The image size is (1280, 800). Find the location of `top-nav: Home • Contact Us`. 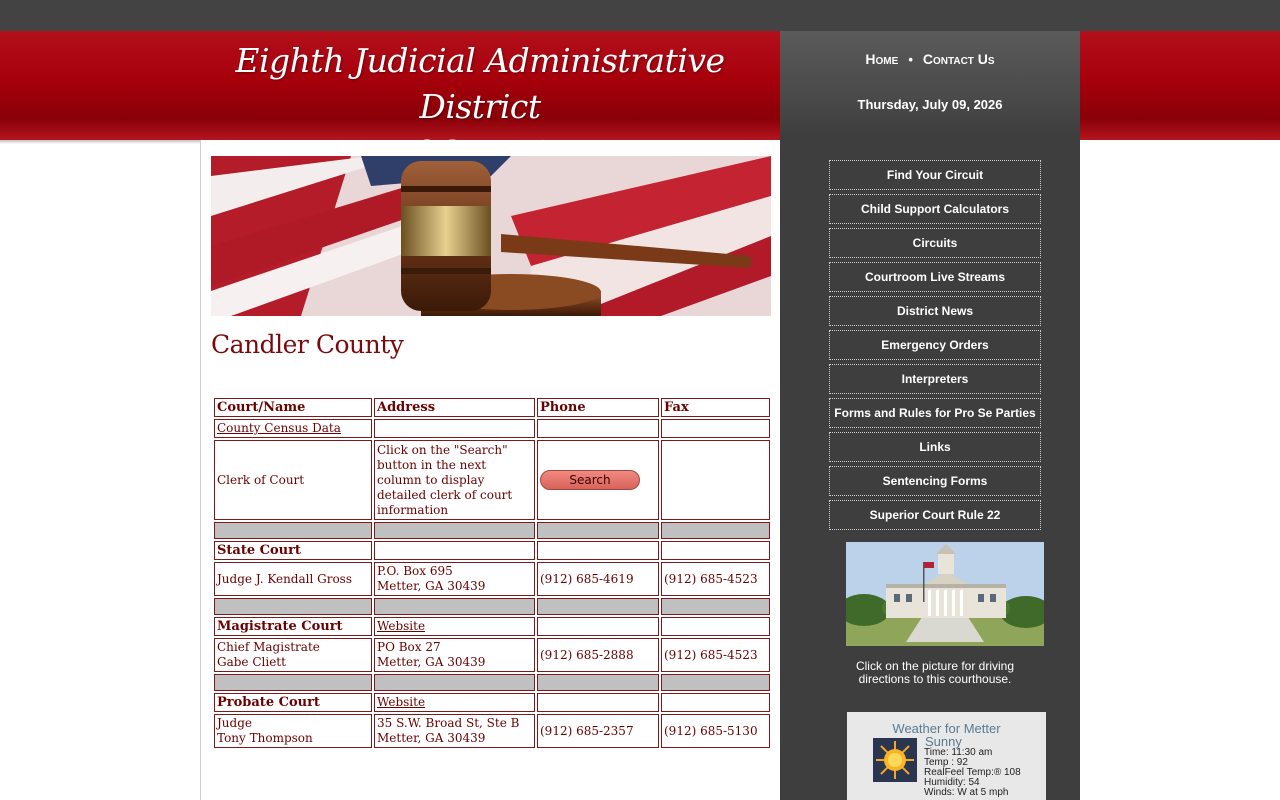

top-nav: Home • Contact Us is located at coordinates (930, 59).